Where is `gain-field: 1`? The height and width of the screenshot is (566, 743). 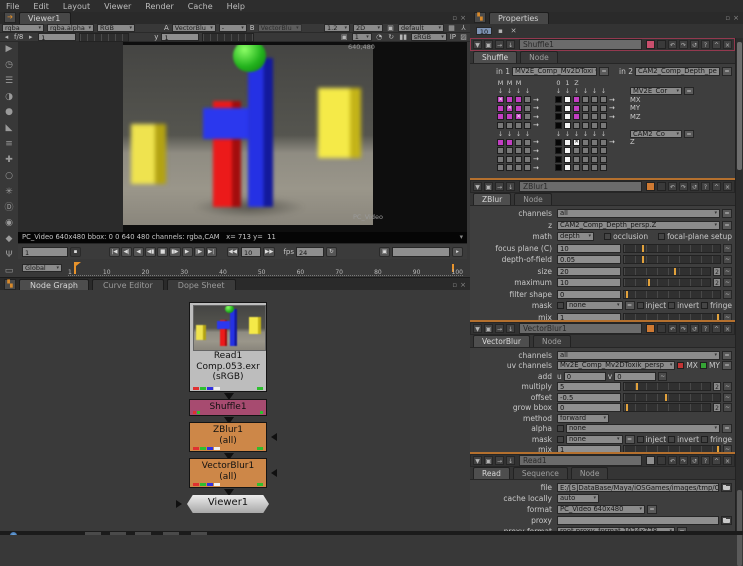 gain-field: 1 is located at coordinates (57, 37).